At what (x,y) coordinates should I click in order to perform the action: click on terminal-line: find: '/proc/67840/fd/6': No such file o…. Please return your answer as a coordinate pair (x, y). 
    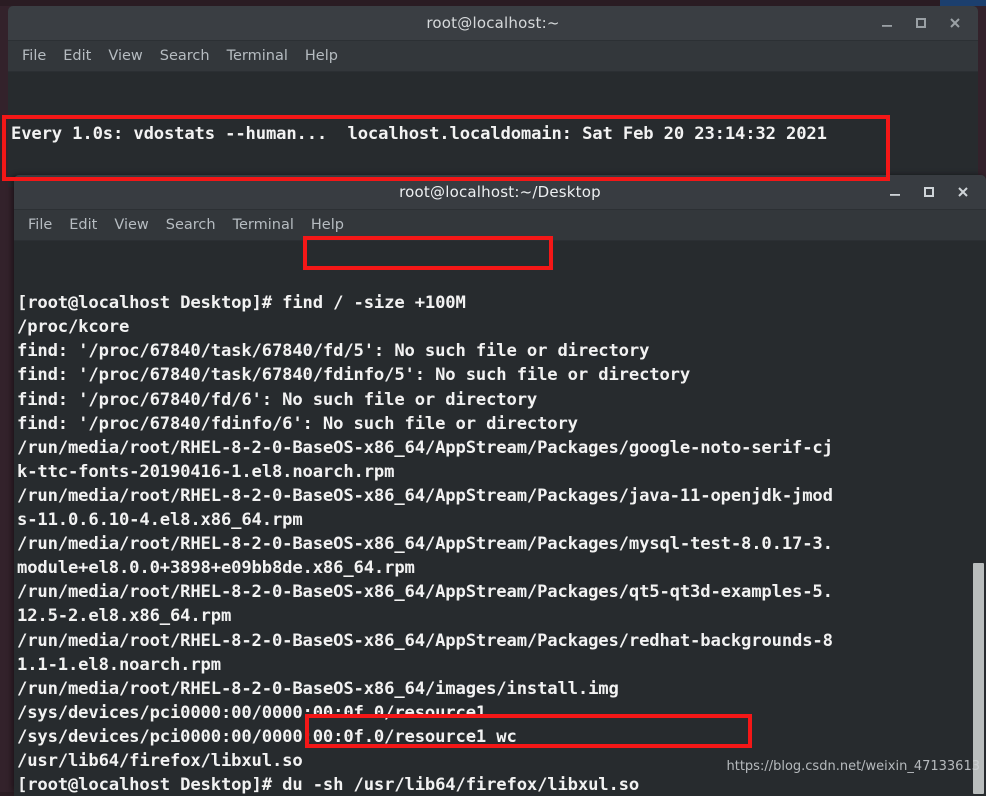
    Looking at the image, I should click on (277, 399).